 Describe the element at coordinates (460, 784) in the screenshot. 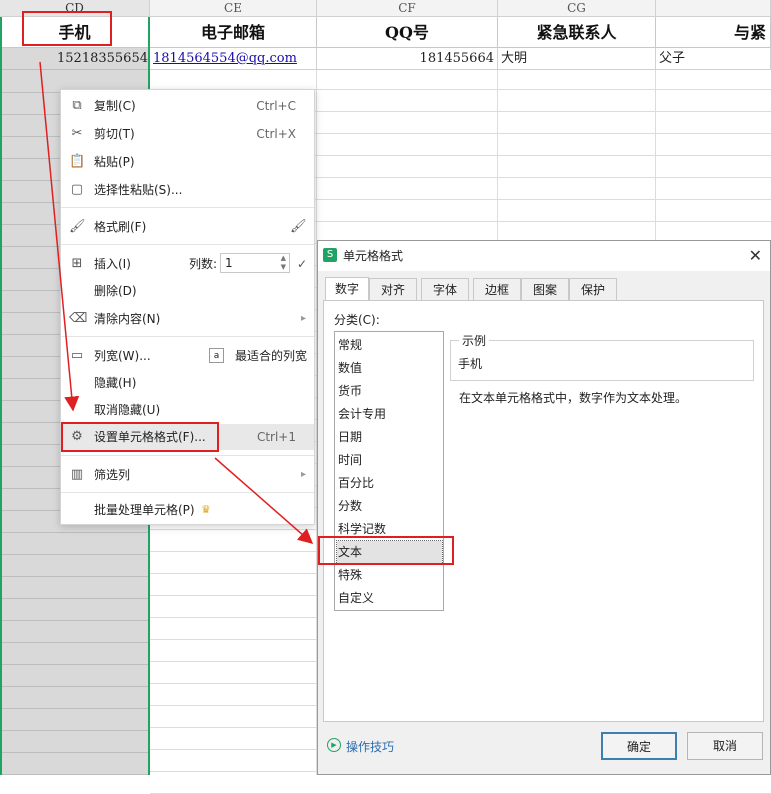

I see `grid-row` at that location.